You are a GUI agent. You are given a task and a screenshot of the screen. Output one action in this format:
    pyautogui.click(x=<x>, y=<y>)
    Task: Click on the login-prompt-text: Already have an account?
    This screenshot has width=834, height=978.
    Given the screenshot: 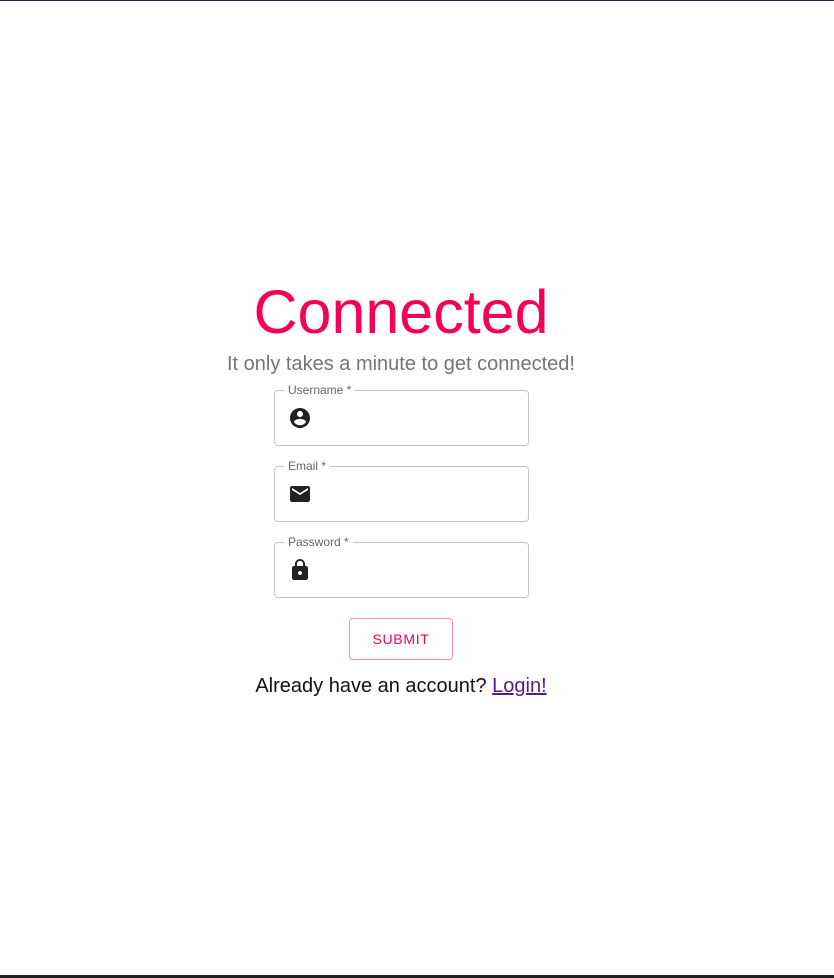 What is the action you would take?
    pyautogui.click(x=374, y=686)
    